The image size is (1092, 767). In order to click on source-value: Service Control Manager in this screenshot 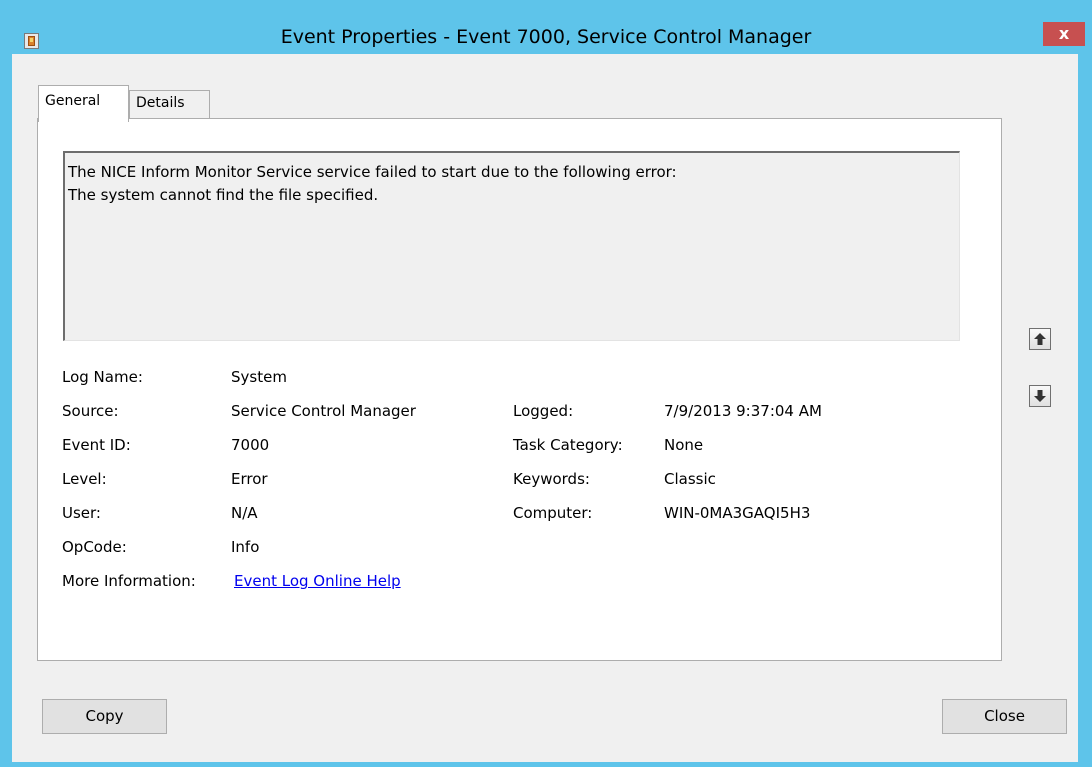, I will do `click(323, 411)`.